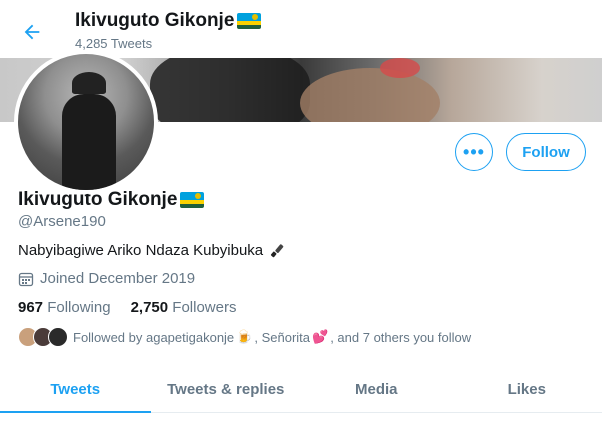 The image size is (602, 428). I want to click on follower-avatar, so click(58, 337).